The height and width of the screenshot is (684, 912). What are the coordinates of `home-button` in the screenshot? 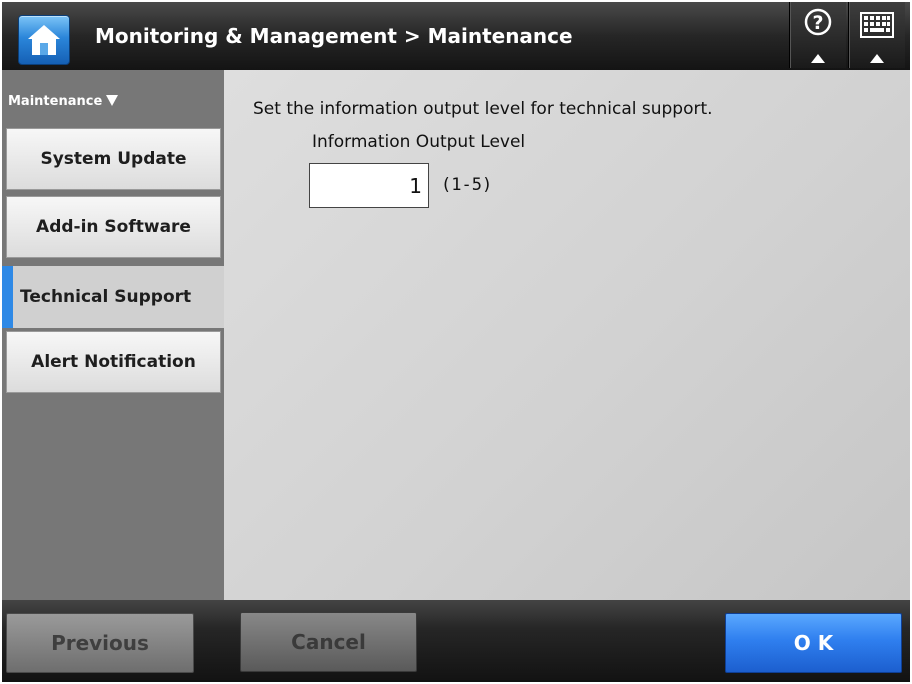 It's located at (44, 40).